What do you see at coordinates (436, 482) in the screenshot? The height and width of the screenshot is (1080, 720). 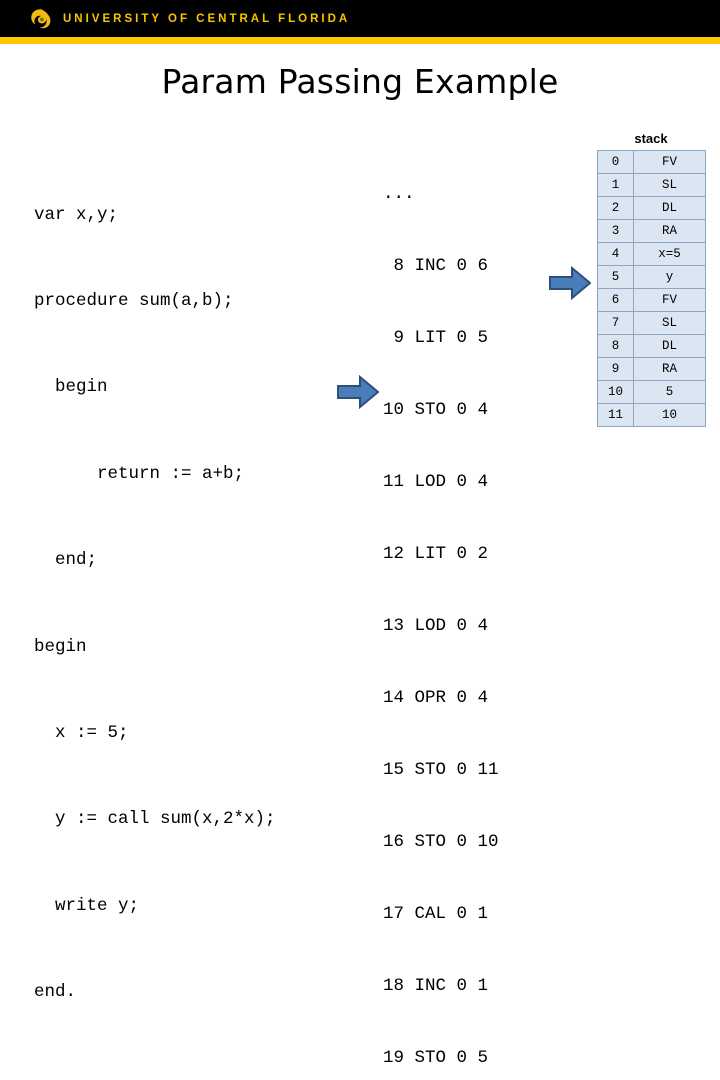 I see `assembly-row: 11 LOD 0 4` at bounding box center [436, 482].